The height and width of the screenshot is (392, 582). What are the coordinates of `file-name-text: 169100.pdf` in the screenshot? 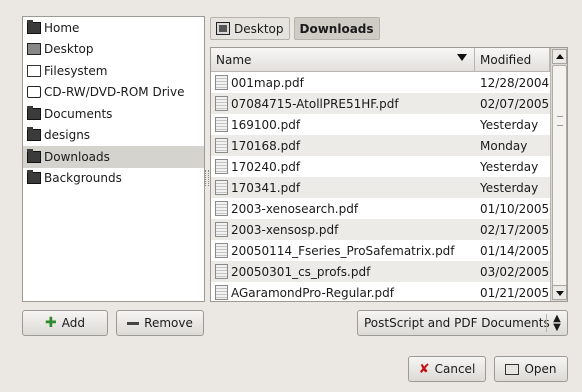 It's located at (266, 124).